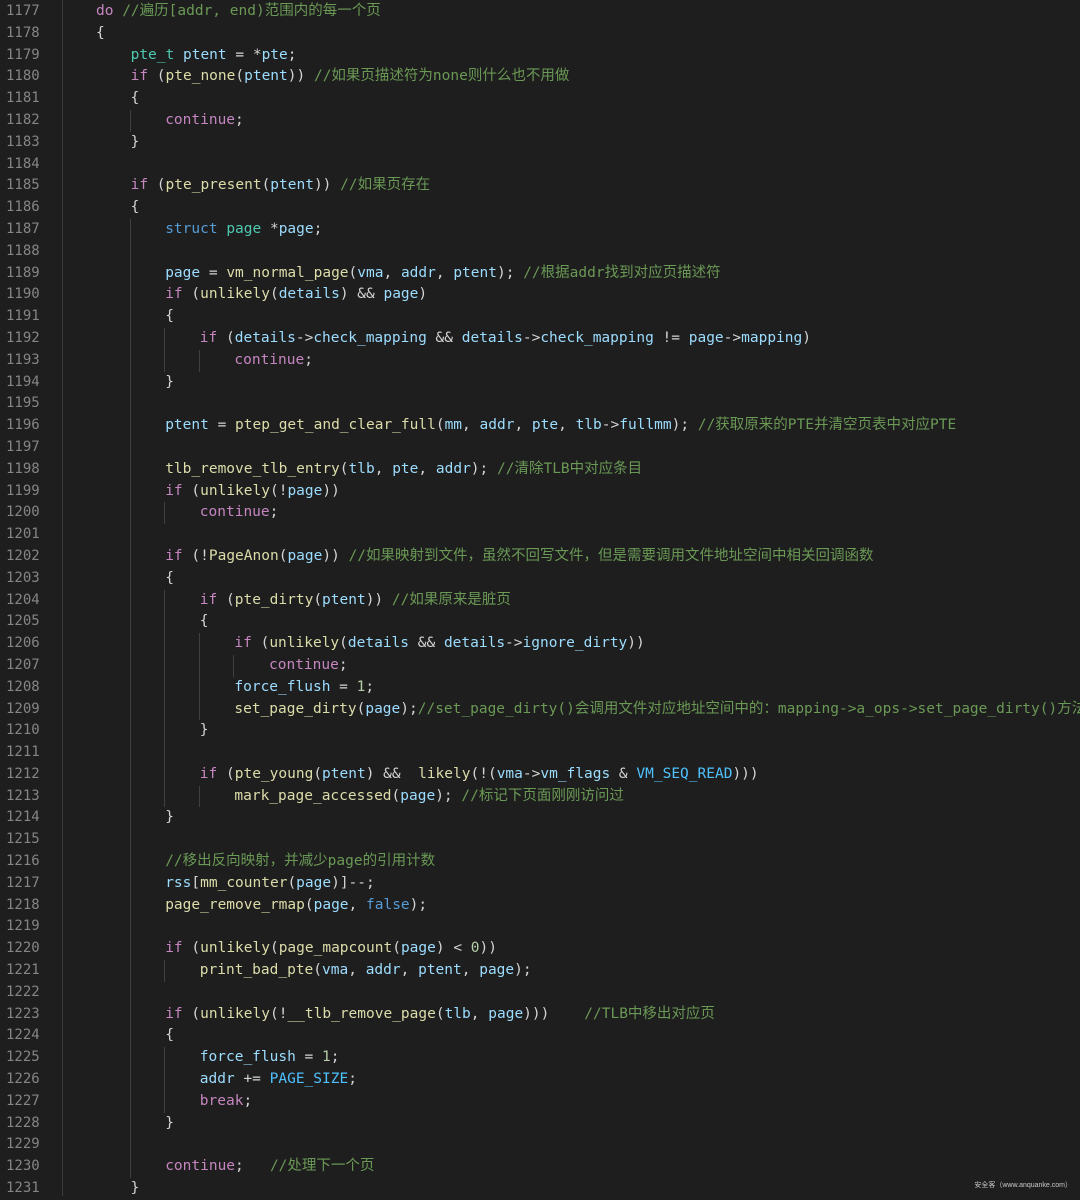 The image size is (1080, 1200). I want to click on code-token: (!(, so click(483, 773).